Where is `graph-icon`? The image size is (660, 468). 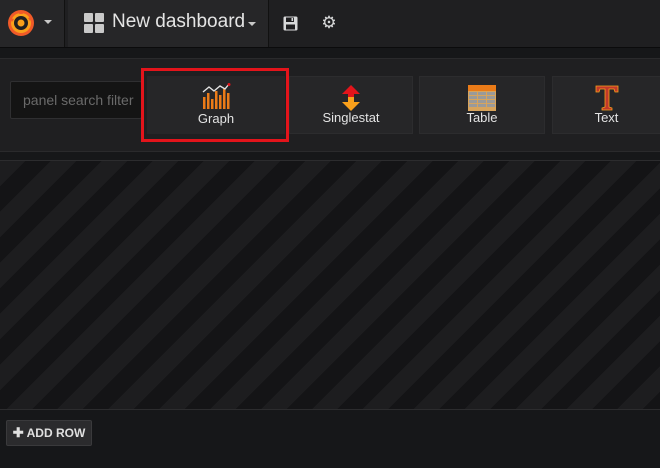
graph-icon is located at coordinates (216, 96).